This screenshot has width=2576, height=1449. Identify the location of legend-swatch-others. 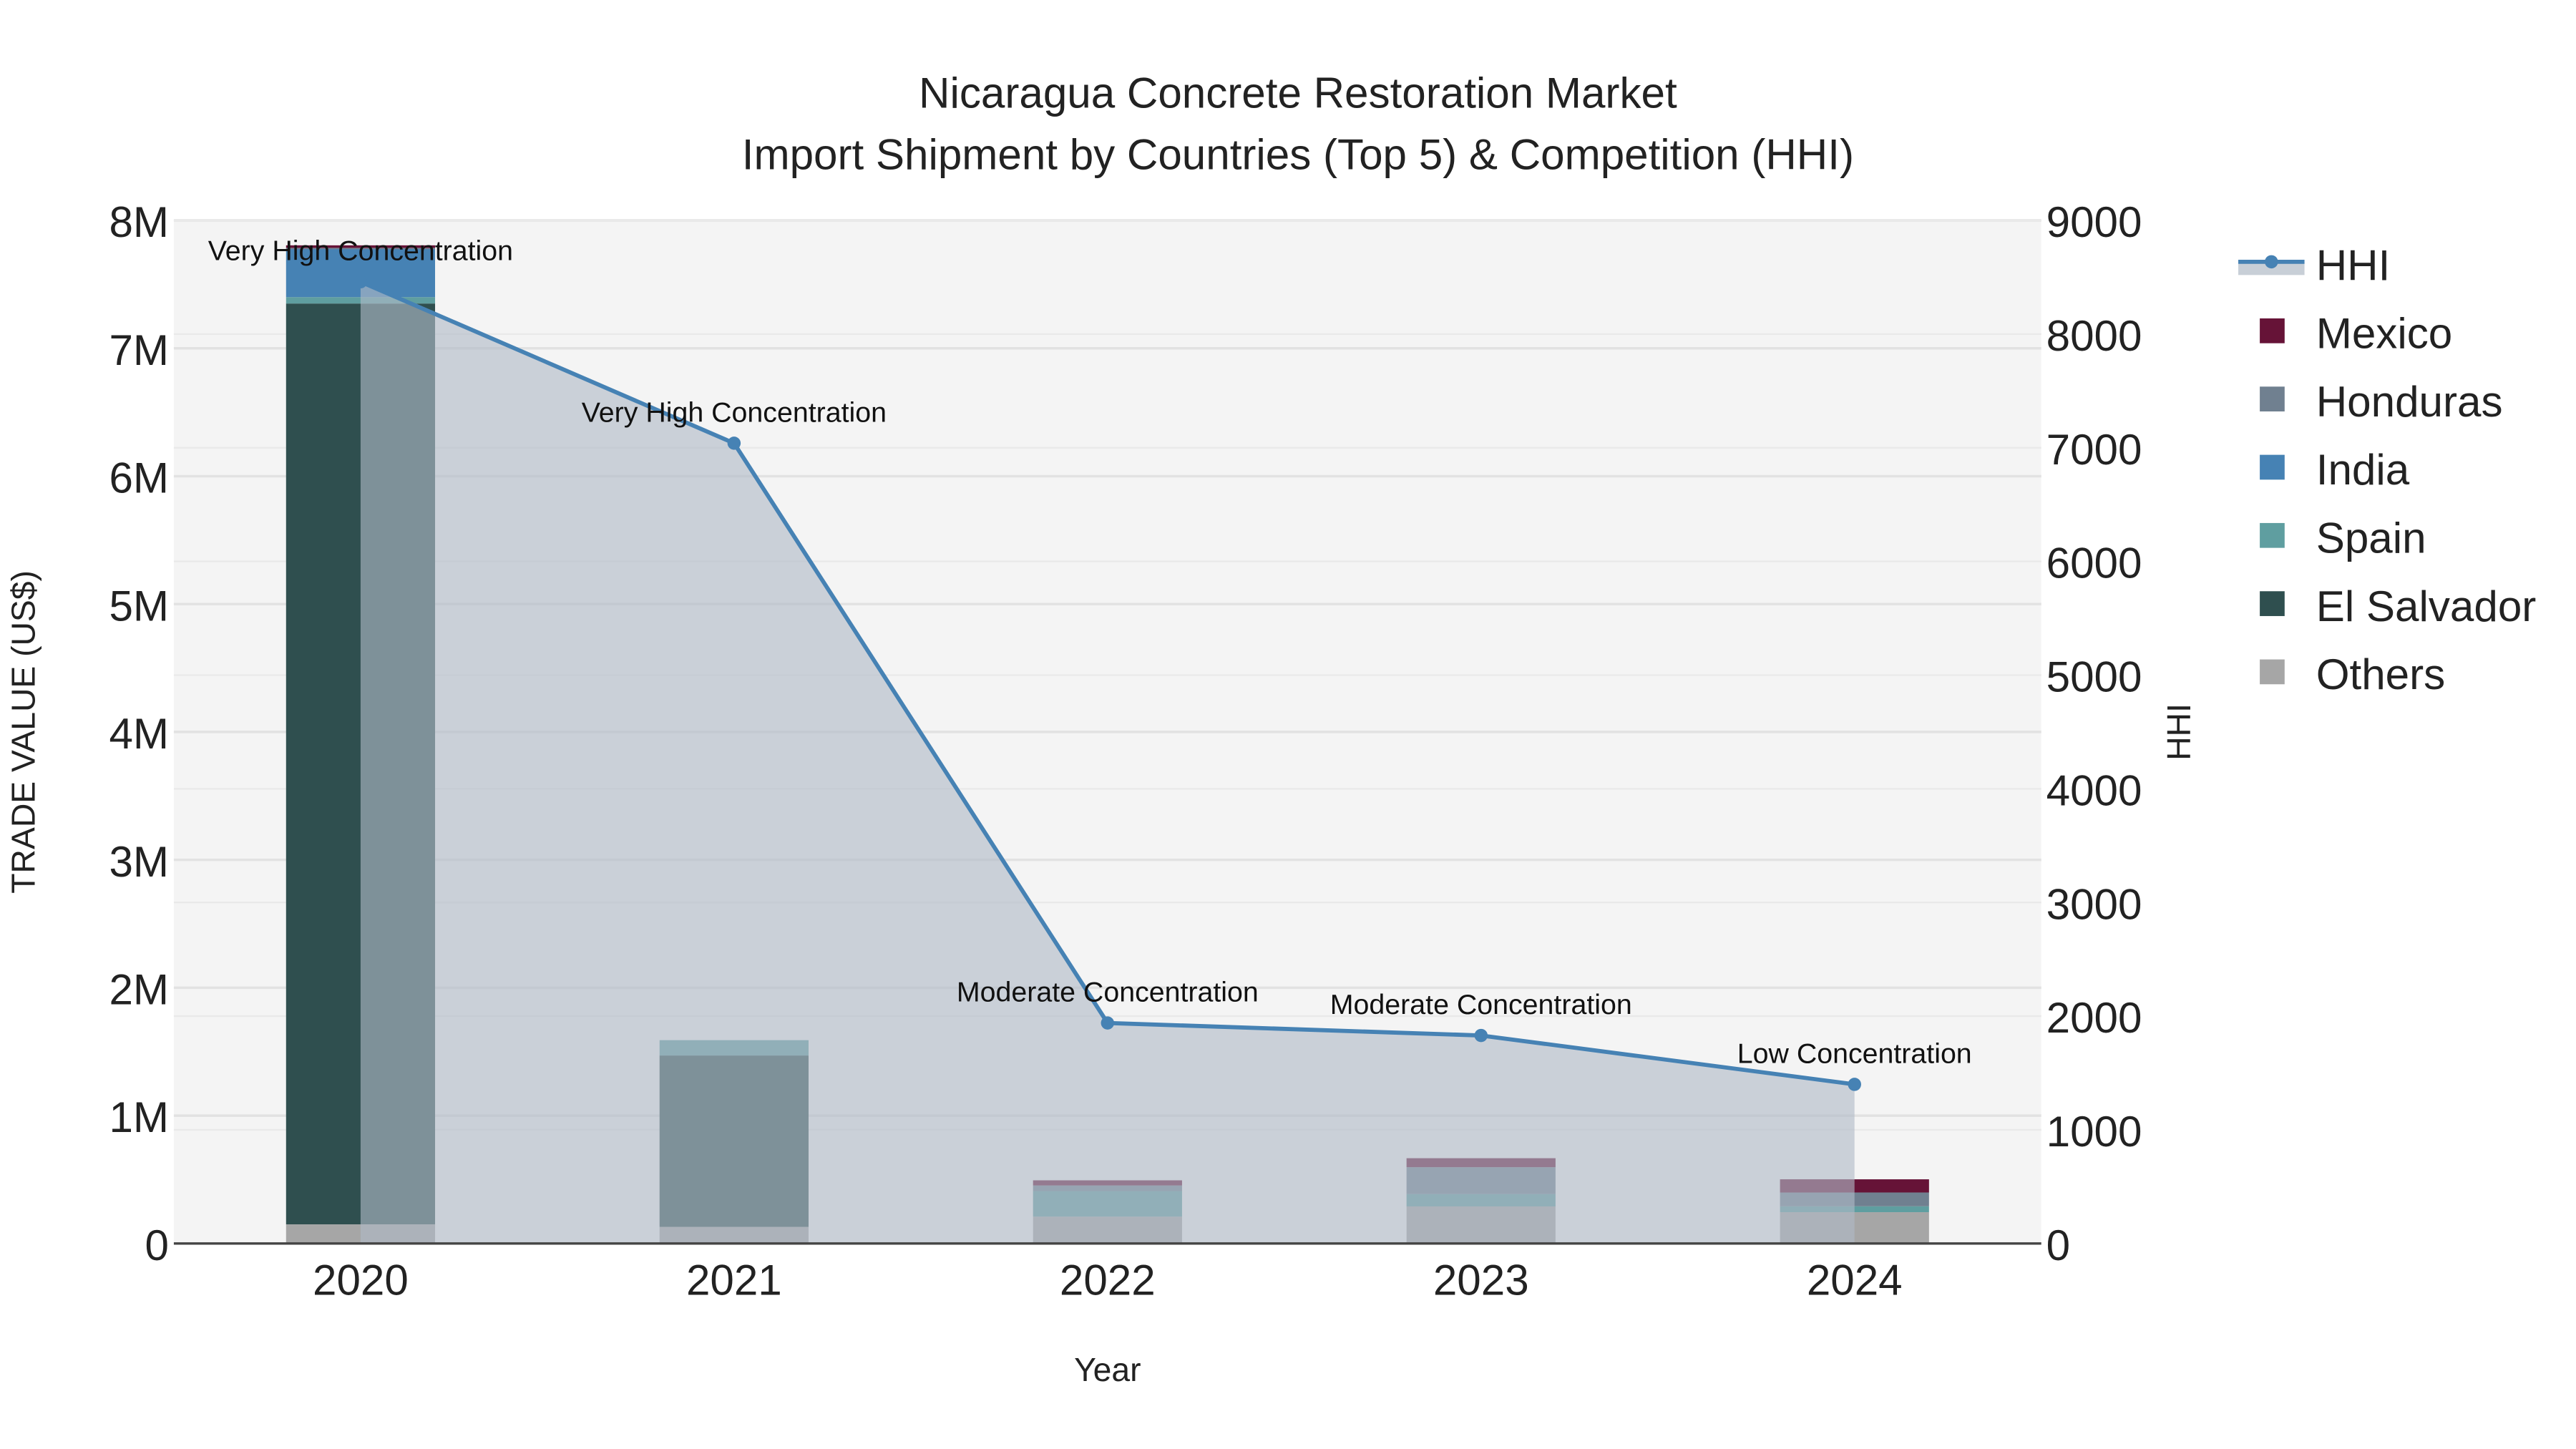
(2272, 672).